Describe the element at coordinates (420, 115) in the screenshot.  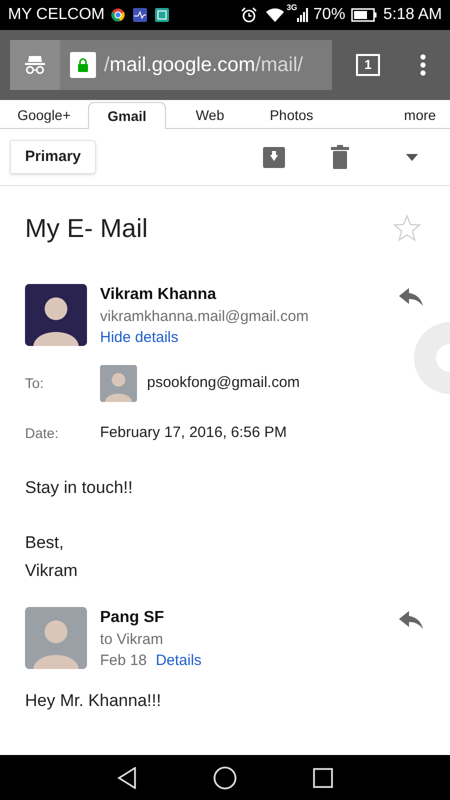
I see `search-tab: more` at that location.